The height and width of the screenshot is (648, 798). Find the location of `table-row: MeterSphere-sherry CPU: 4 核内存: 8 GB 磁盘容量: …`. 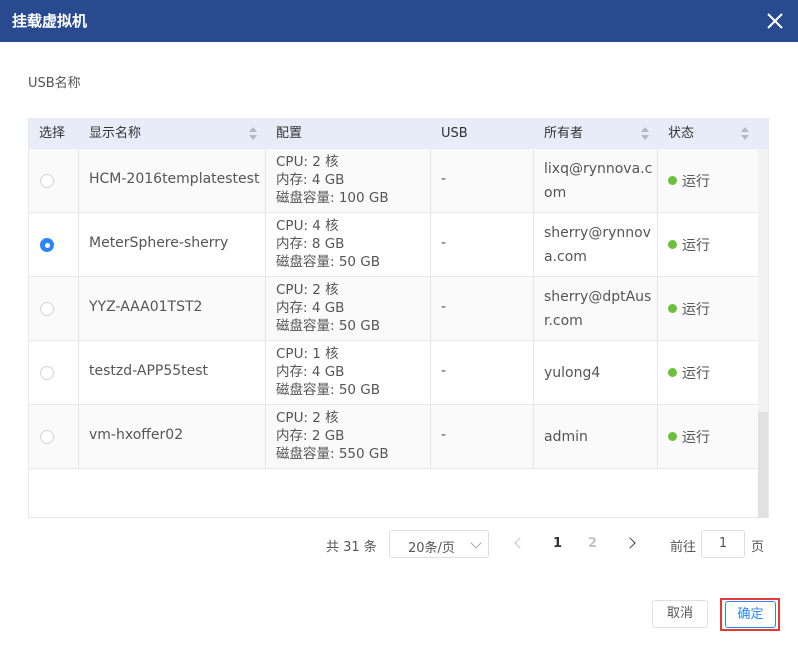

table-row: MeterSphere-sherry CPU: 4 核内存: 8 GB 磁盘容量: … is located at coordinates (398, 245).